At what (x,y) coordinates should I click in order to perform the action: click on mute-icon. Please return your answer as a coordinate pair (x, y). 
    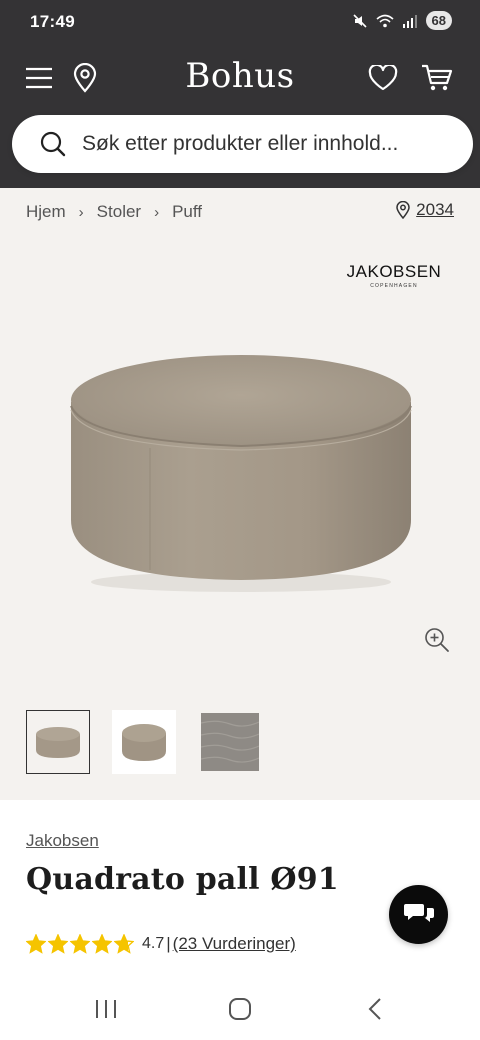
    Looking at the image, I should click on (359, 20).